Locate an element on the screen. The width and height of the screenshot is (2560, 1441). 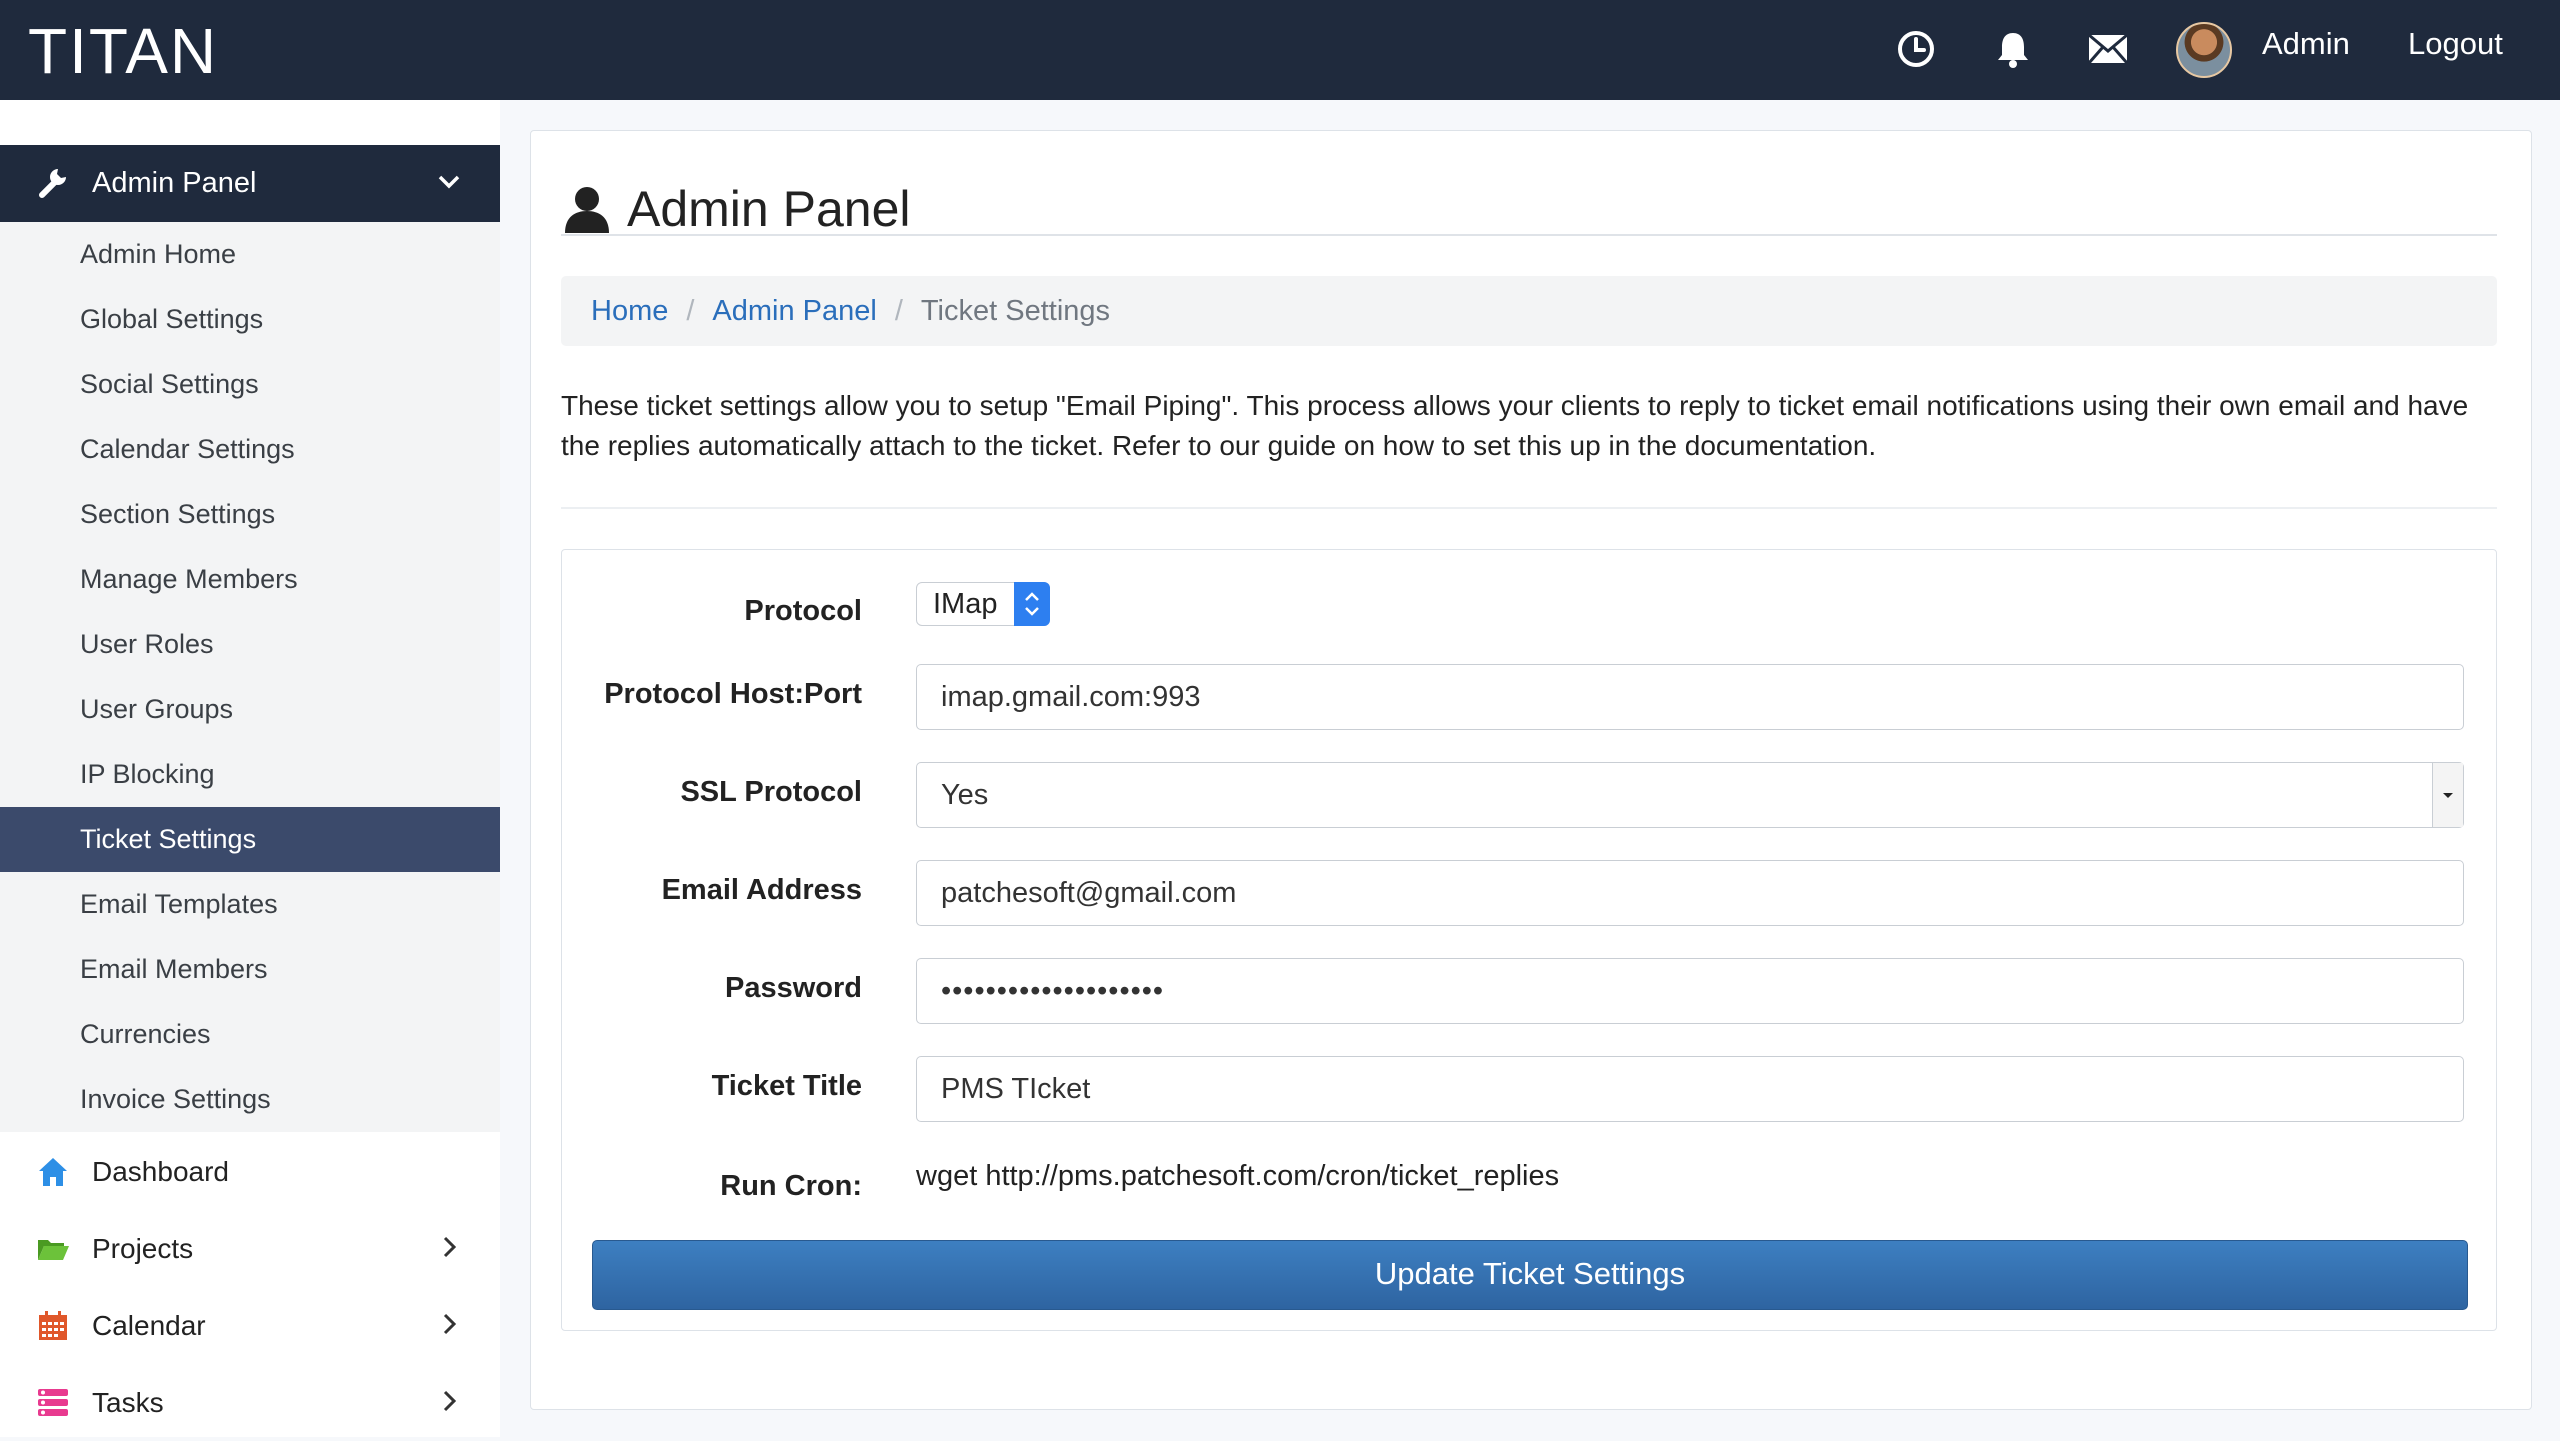
clock-icon is located at coordinates (1916, 49).